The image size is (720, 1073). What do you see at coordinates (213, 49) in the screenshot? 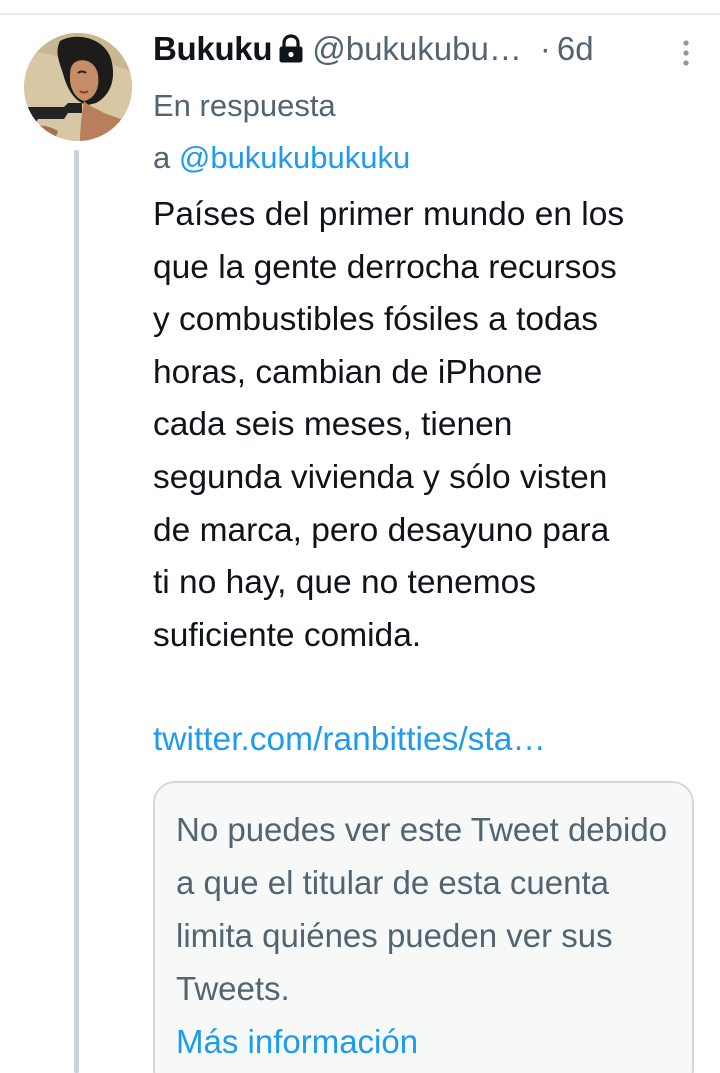
I see `display-name: Bukuku` at bounding box center [213, 49].